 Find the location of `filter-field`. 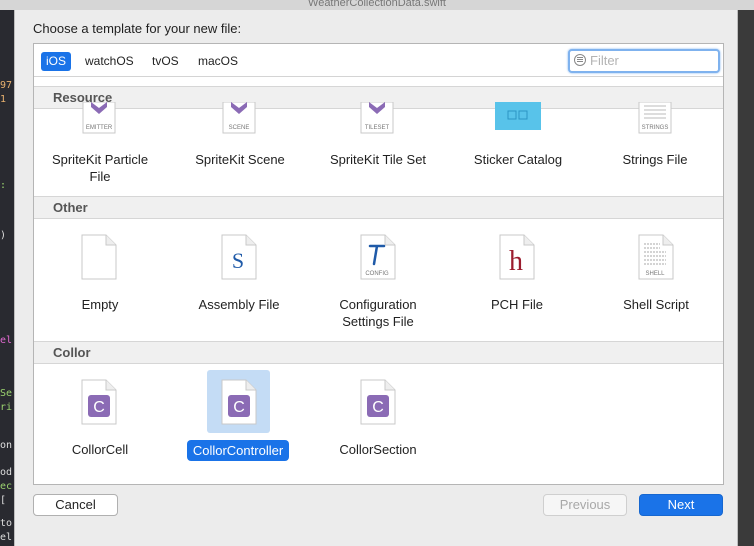

filter-field is located at coordinates (644, 61).